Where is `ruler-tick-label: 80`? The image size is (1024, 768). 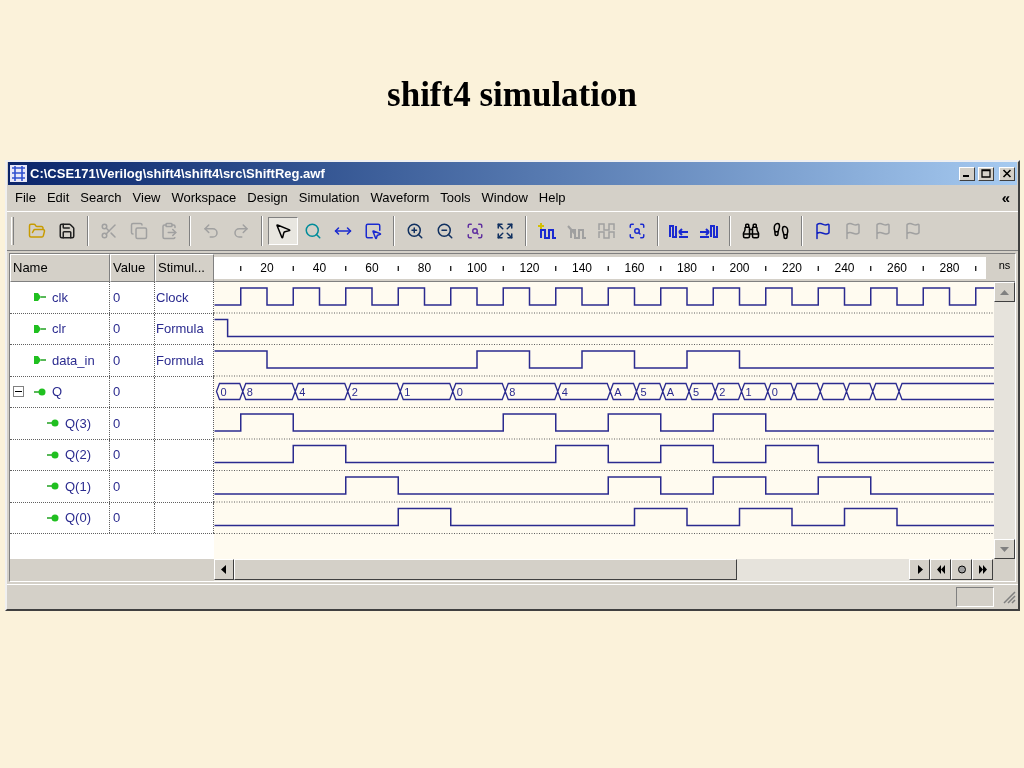
ruler-tick-label: 80 is located at coordinates (424, 267).